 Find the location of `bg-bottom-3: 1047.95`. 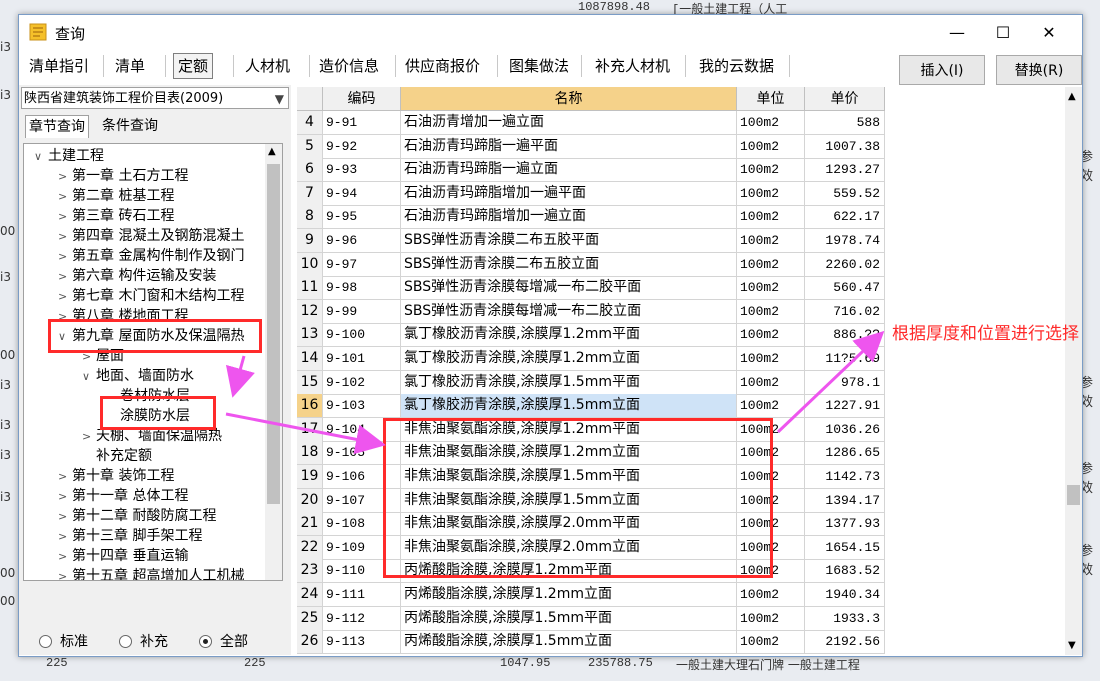

bg-bottom-3: 1047.95 is located at coordinates (525, 663).